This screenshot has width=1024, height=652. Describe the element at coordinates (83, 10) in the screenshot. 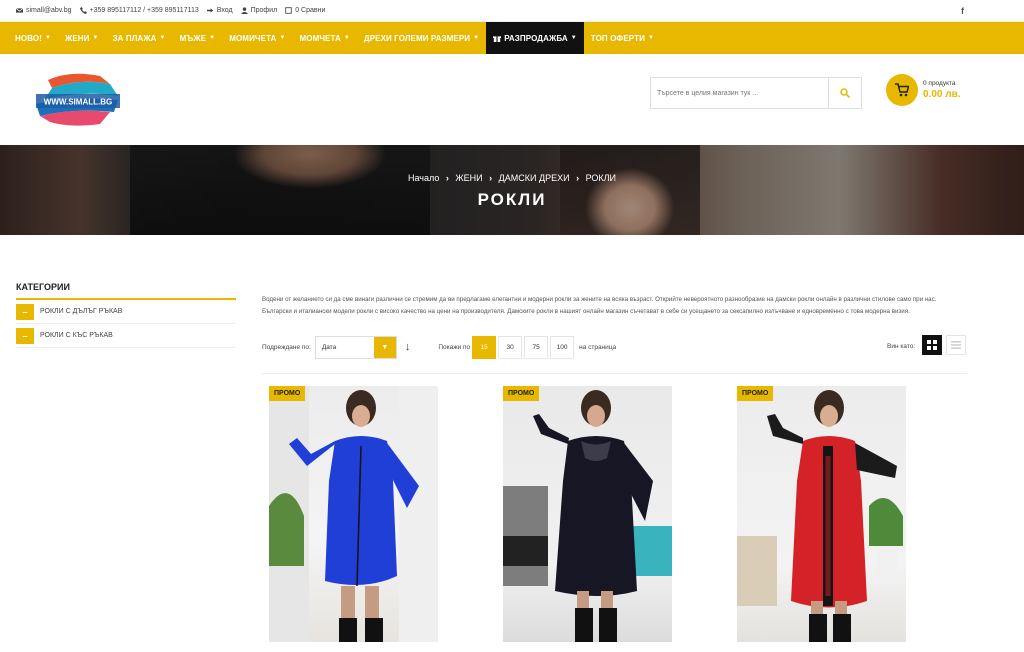

I see `phone-icon` at that location.